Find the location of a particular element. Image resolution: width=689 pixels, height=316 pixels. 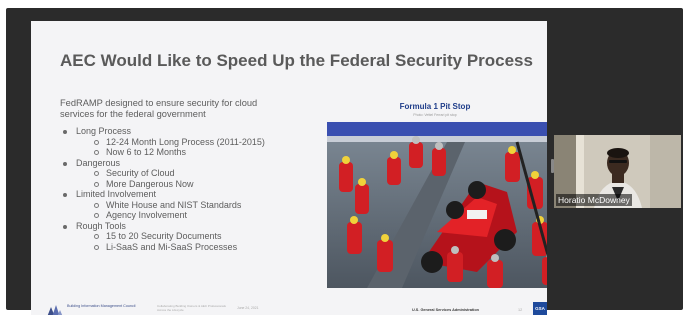

sub-bullet-text: Now 6 to 12 Months is located at coordinates (146, 152).